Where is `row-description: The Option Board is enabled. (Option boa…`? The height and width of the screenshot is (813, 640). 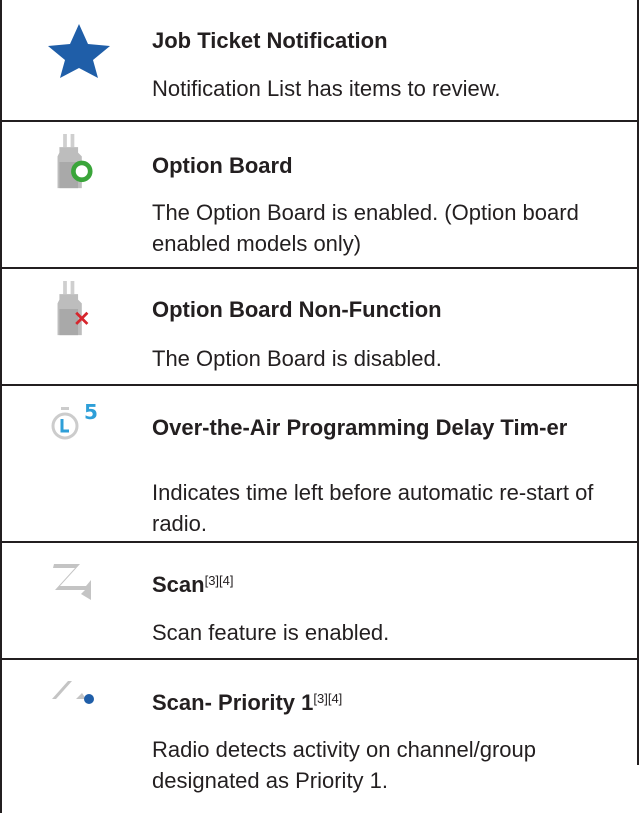 row-description: The Option Board is enabled. (Option boa… is located at coordinates (365, 228).